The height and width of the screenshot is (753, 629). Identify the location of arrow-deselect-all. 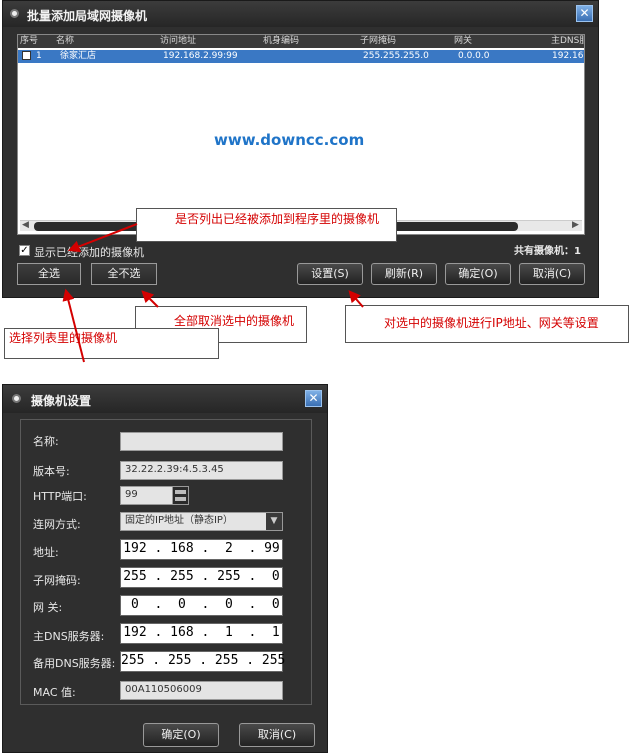
(150, 299).